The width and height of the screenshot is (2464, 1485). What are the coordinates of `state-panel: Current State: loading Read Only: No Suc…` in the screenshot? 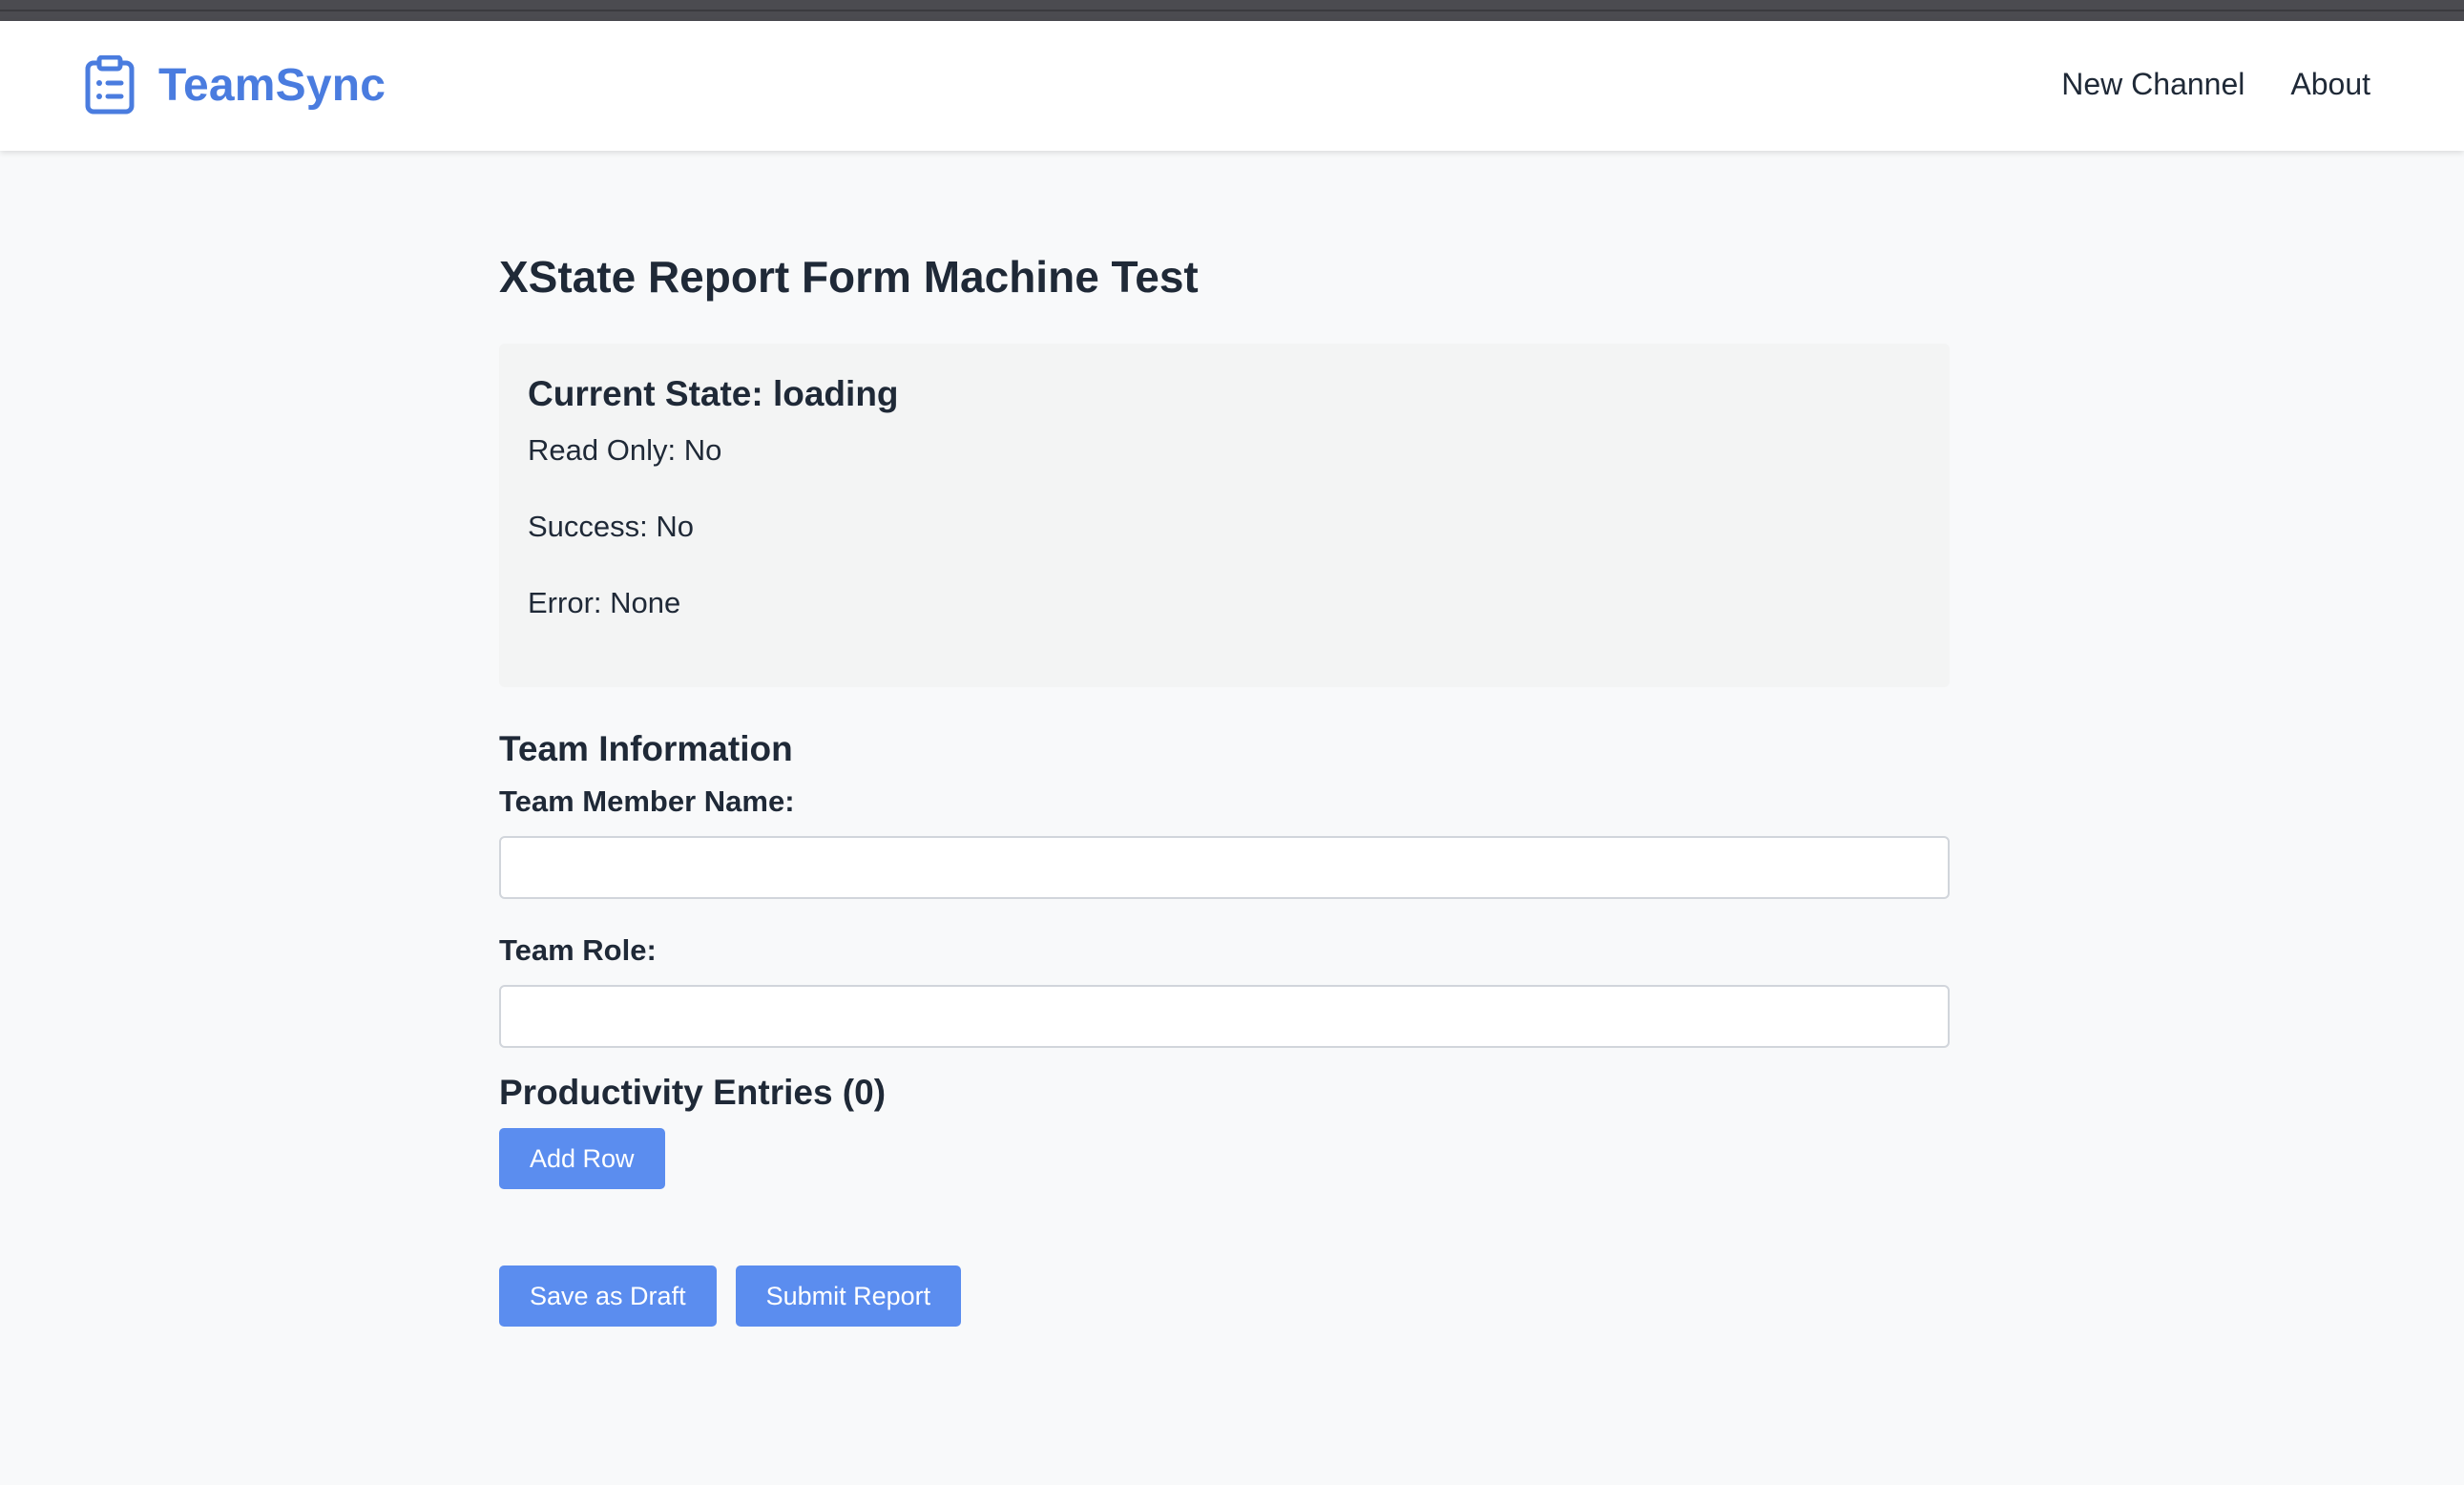 It's located at (1224, 515).